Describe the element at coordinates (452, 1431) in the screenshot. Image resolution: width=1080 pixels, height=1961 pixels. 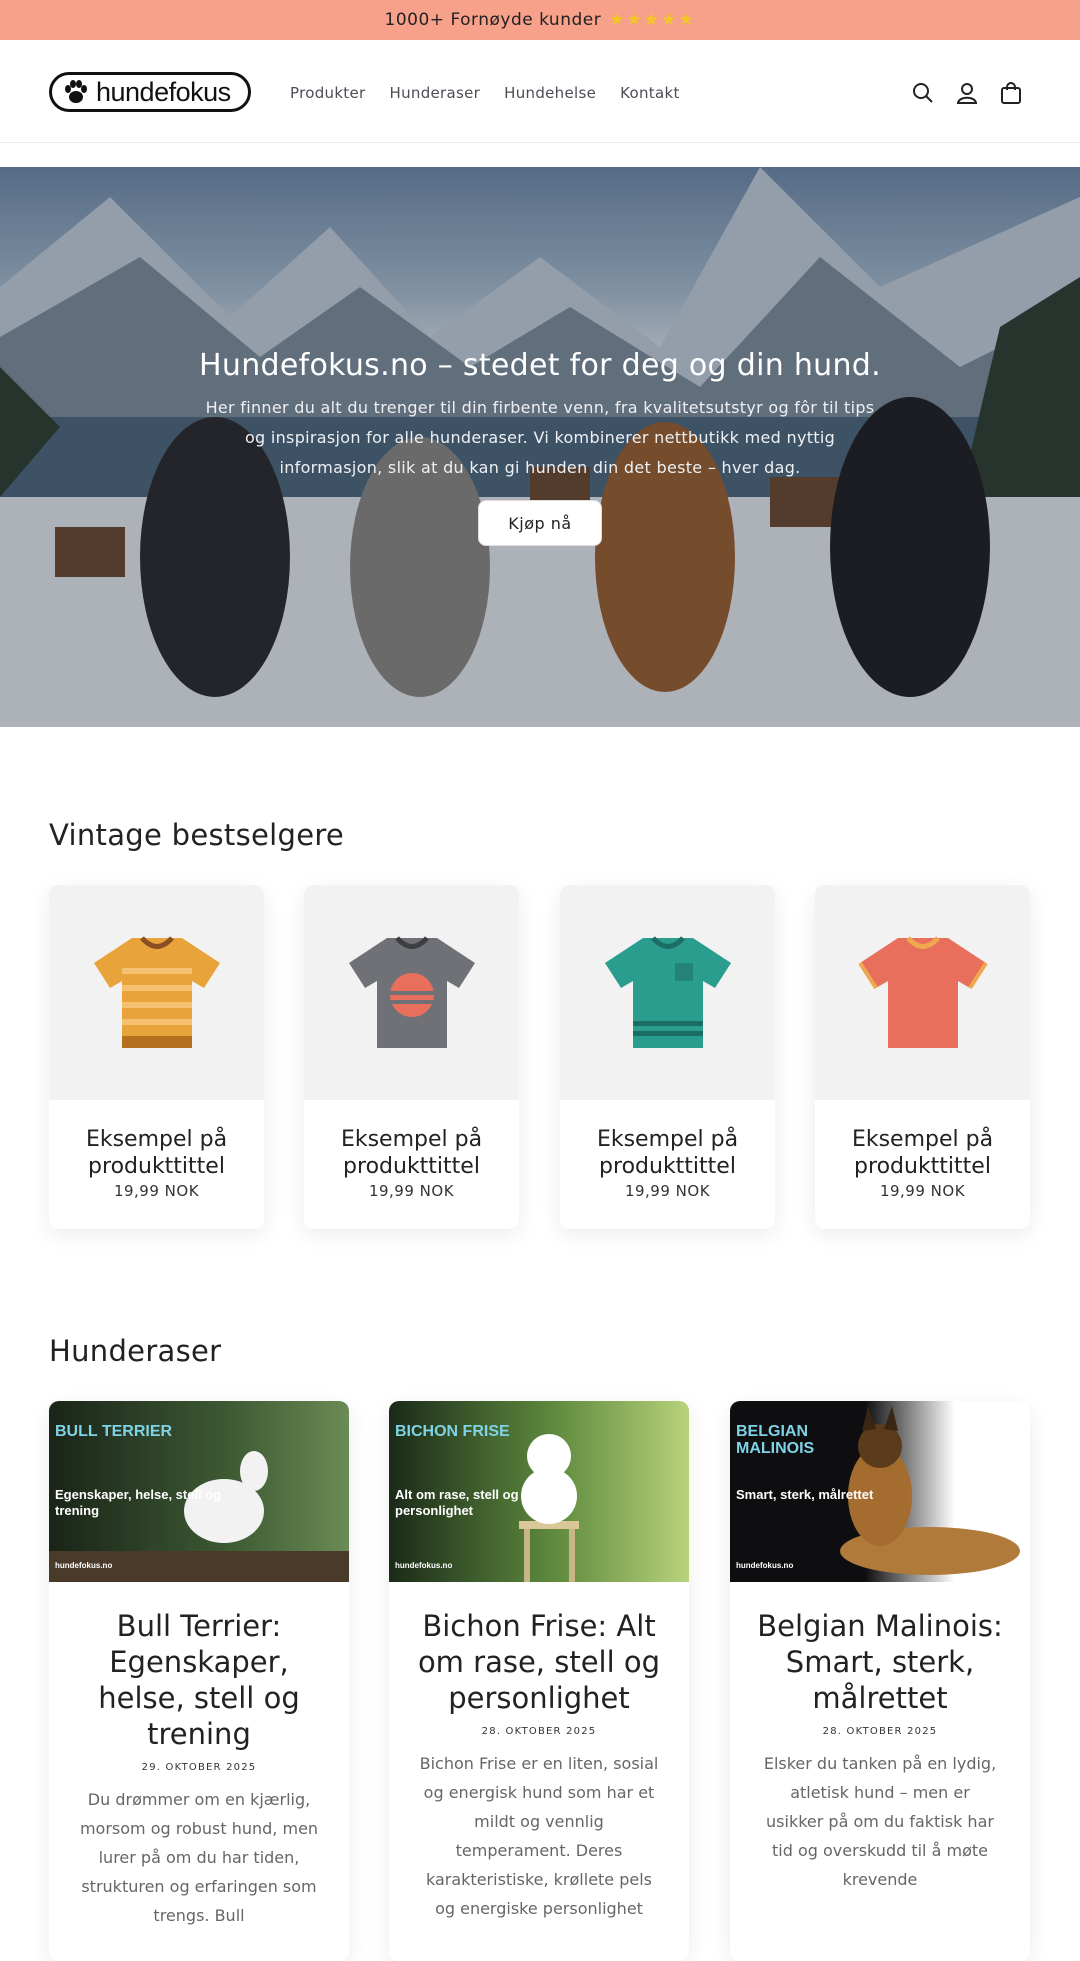
I see `blog-image-tag: BICHON FRISE` at that location.